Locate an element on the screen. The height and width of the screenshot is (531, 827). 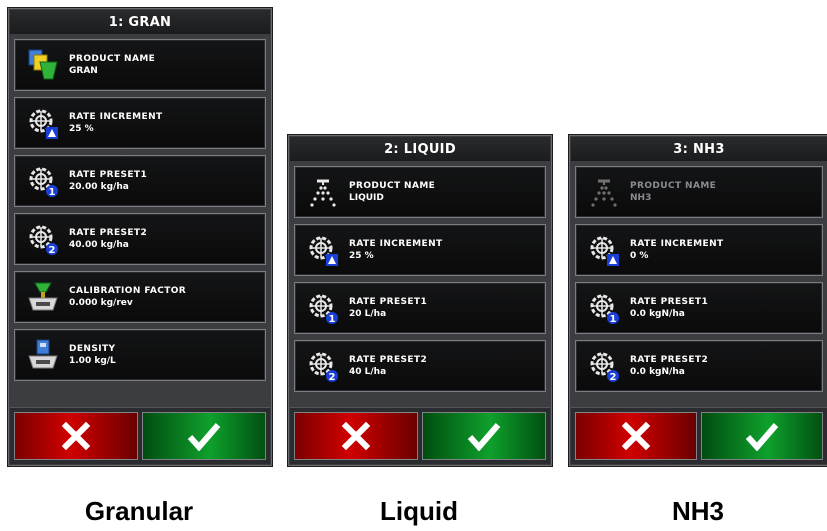
row-value: 20.00 kg/ha is located at coordinates (99, 187).